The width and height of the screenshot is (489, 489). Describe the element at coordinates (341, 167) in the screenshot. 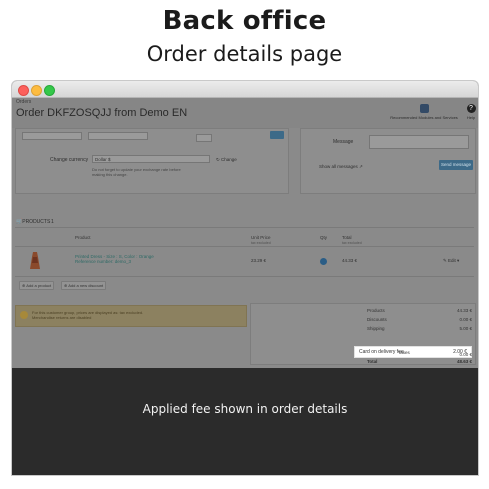

I see `show-all-messages-link: Show all messages ↗` at that location.